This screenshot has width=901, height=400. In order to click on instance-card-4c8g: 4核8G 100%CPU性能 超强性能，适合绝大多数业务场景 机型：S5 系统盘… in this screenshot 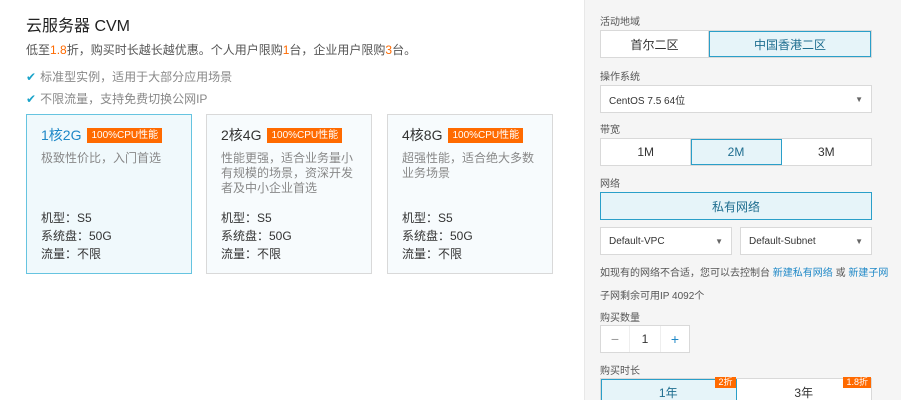, I will do `click(470, 194)`.